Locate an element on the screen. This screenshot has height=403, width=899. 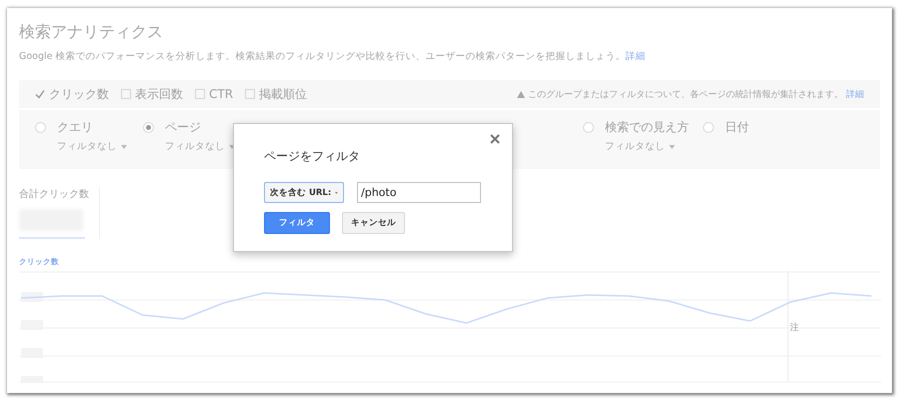
metric-label: CTR is located at coordinates (221, 94).